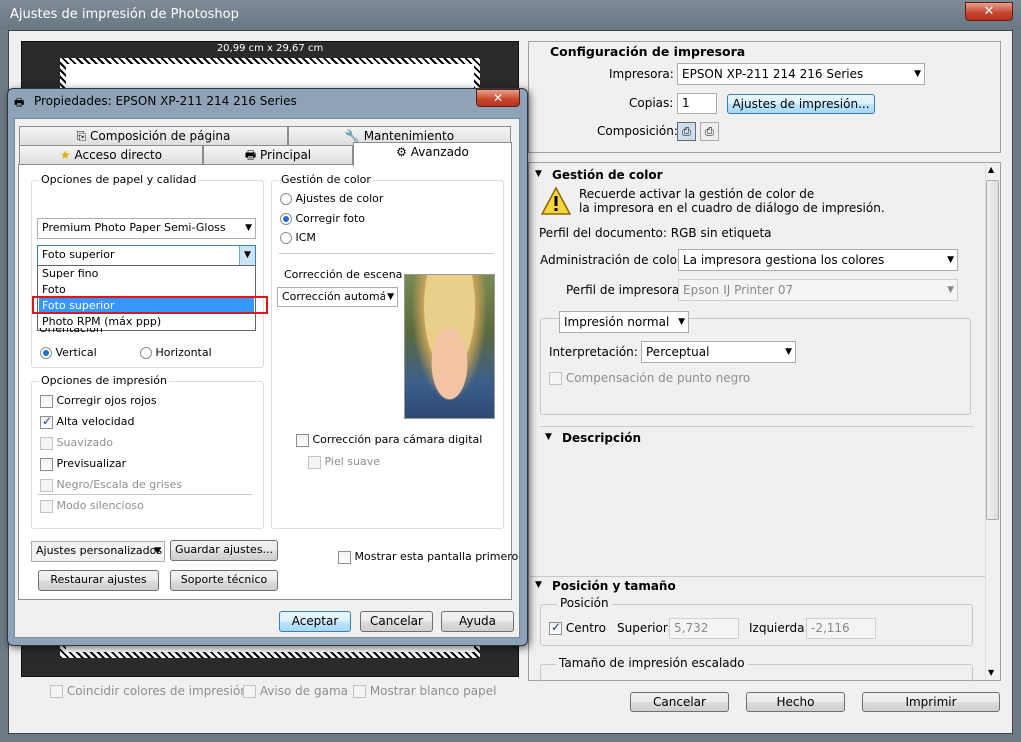 Image resolution: width=1021 pixels, height=742 pixels. Describe the element at coordinates (249, 691) in the screenshot. I see `gamut-warning-checkbox` at that location.